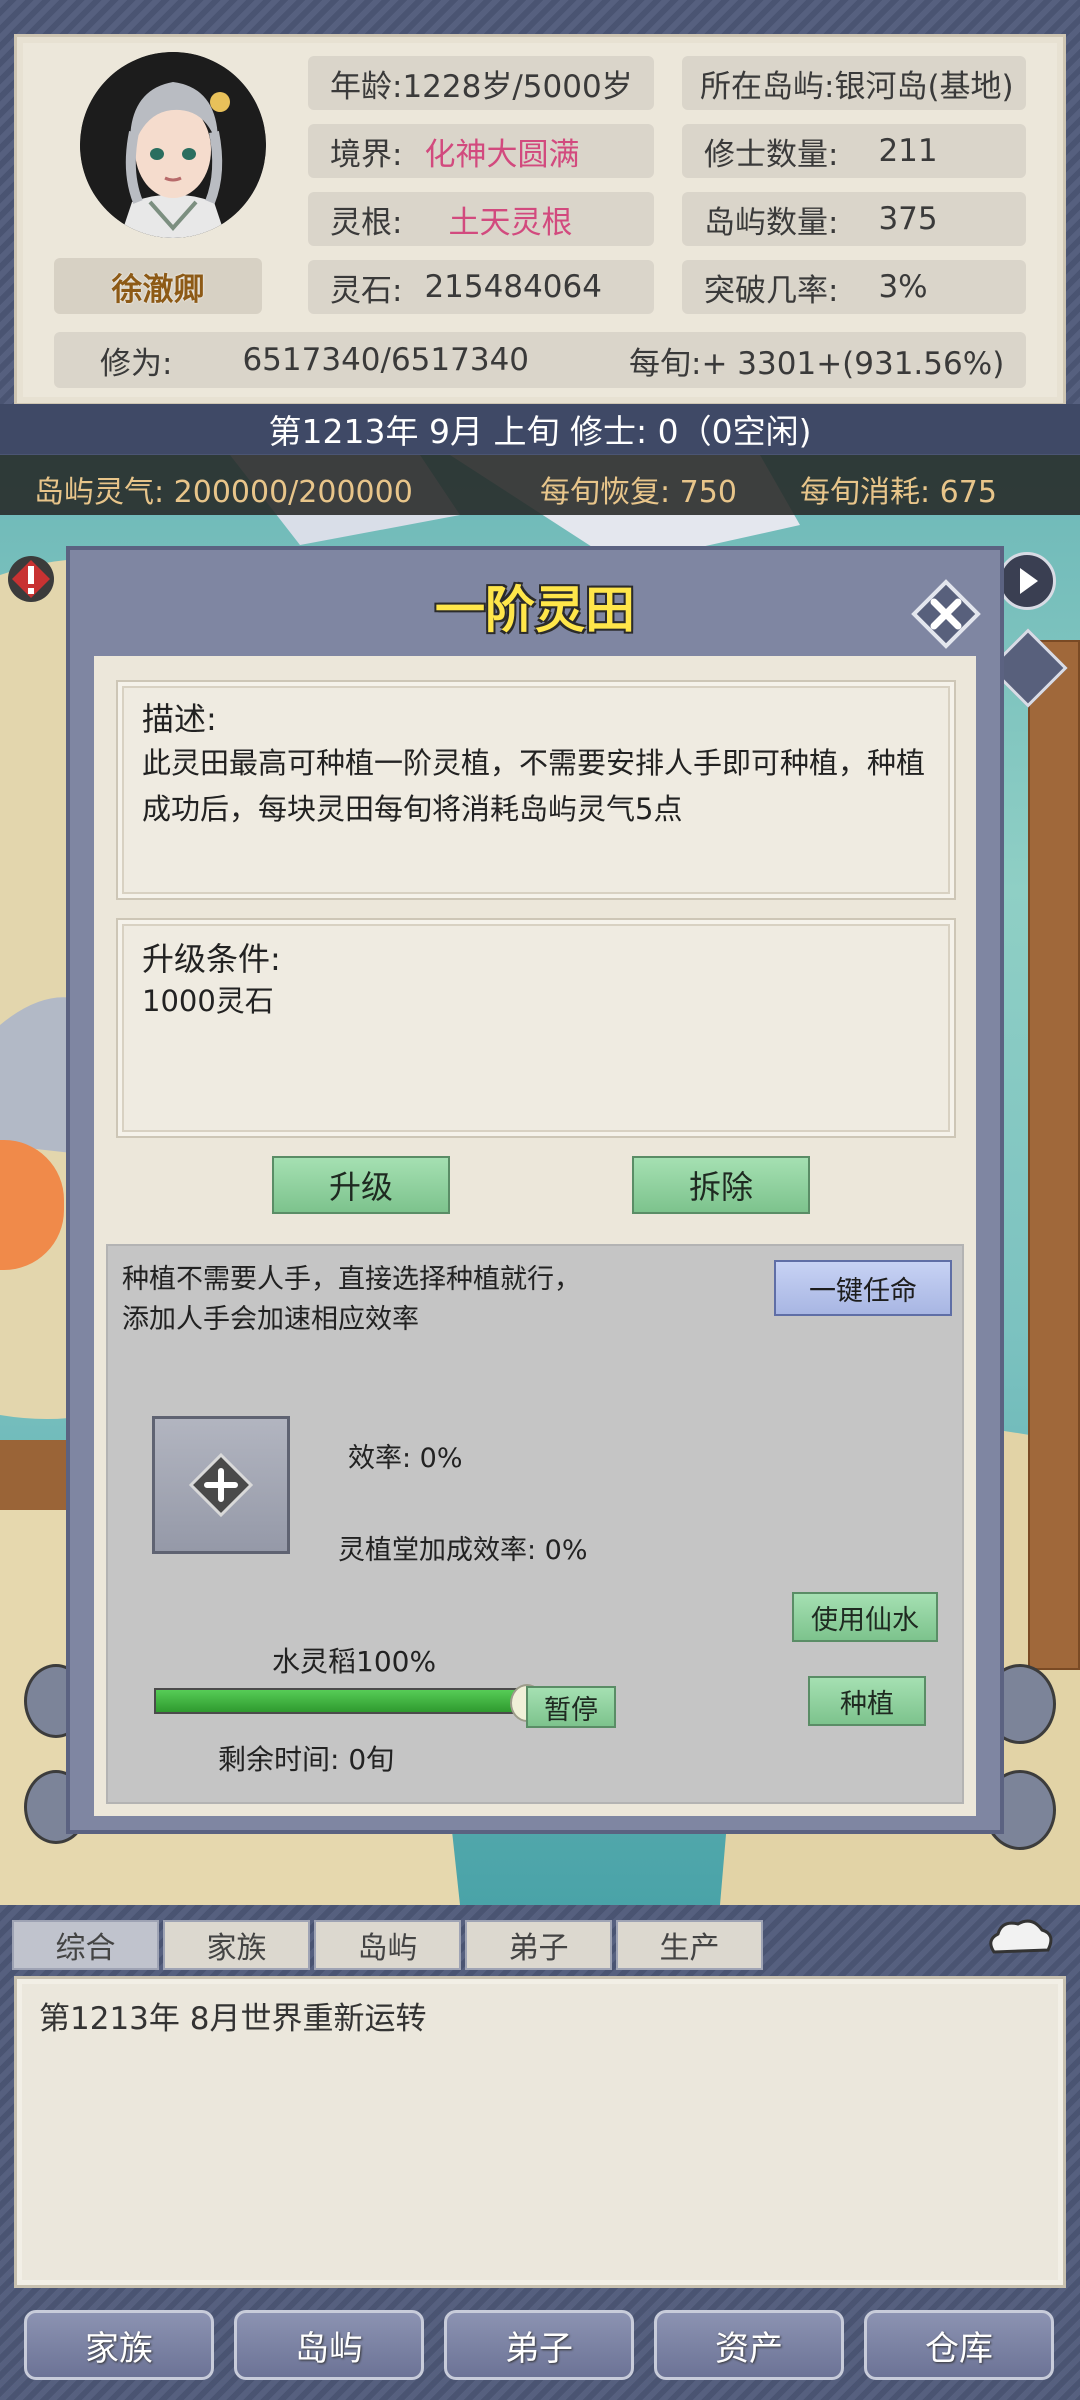 The width and height of the screenshot is (1080, 2400). What do you see at coordinates (540, 429) in the screenshot?
I see `date-status-line: 第1213年 9月 上旬 修士: 0（0空闲)` at bounding box center [540, 429].